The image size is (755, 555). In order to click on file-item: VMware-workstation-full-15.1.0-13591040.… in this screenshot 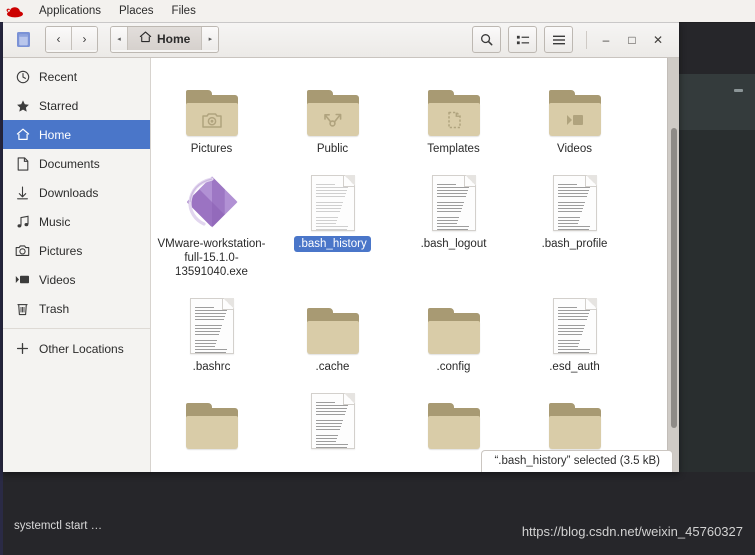, I will do `click(211, 221)`.